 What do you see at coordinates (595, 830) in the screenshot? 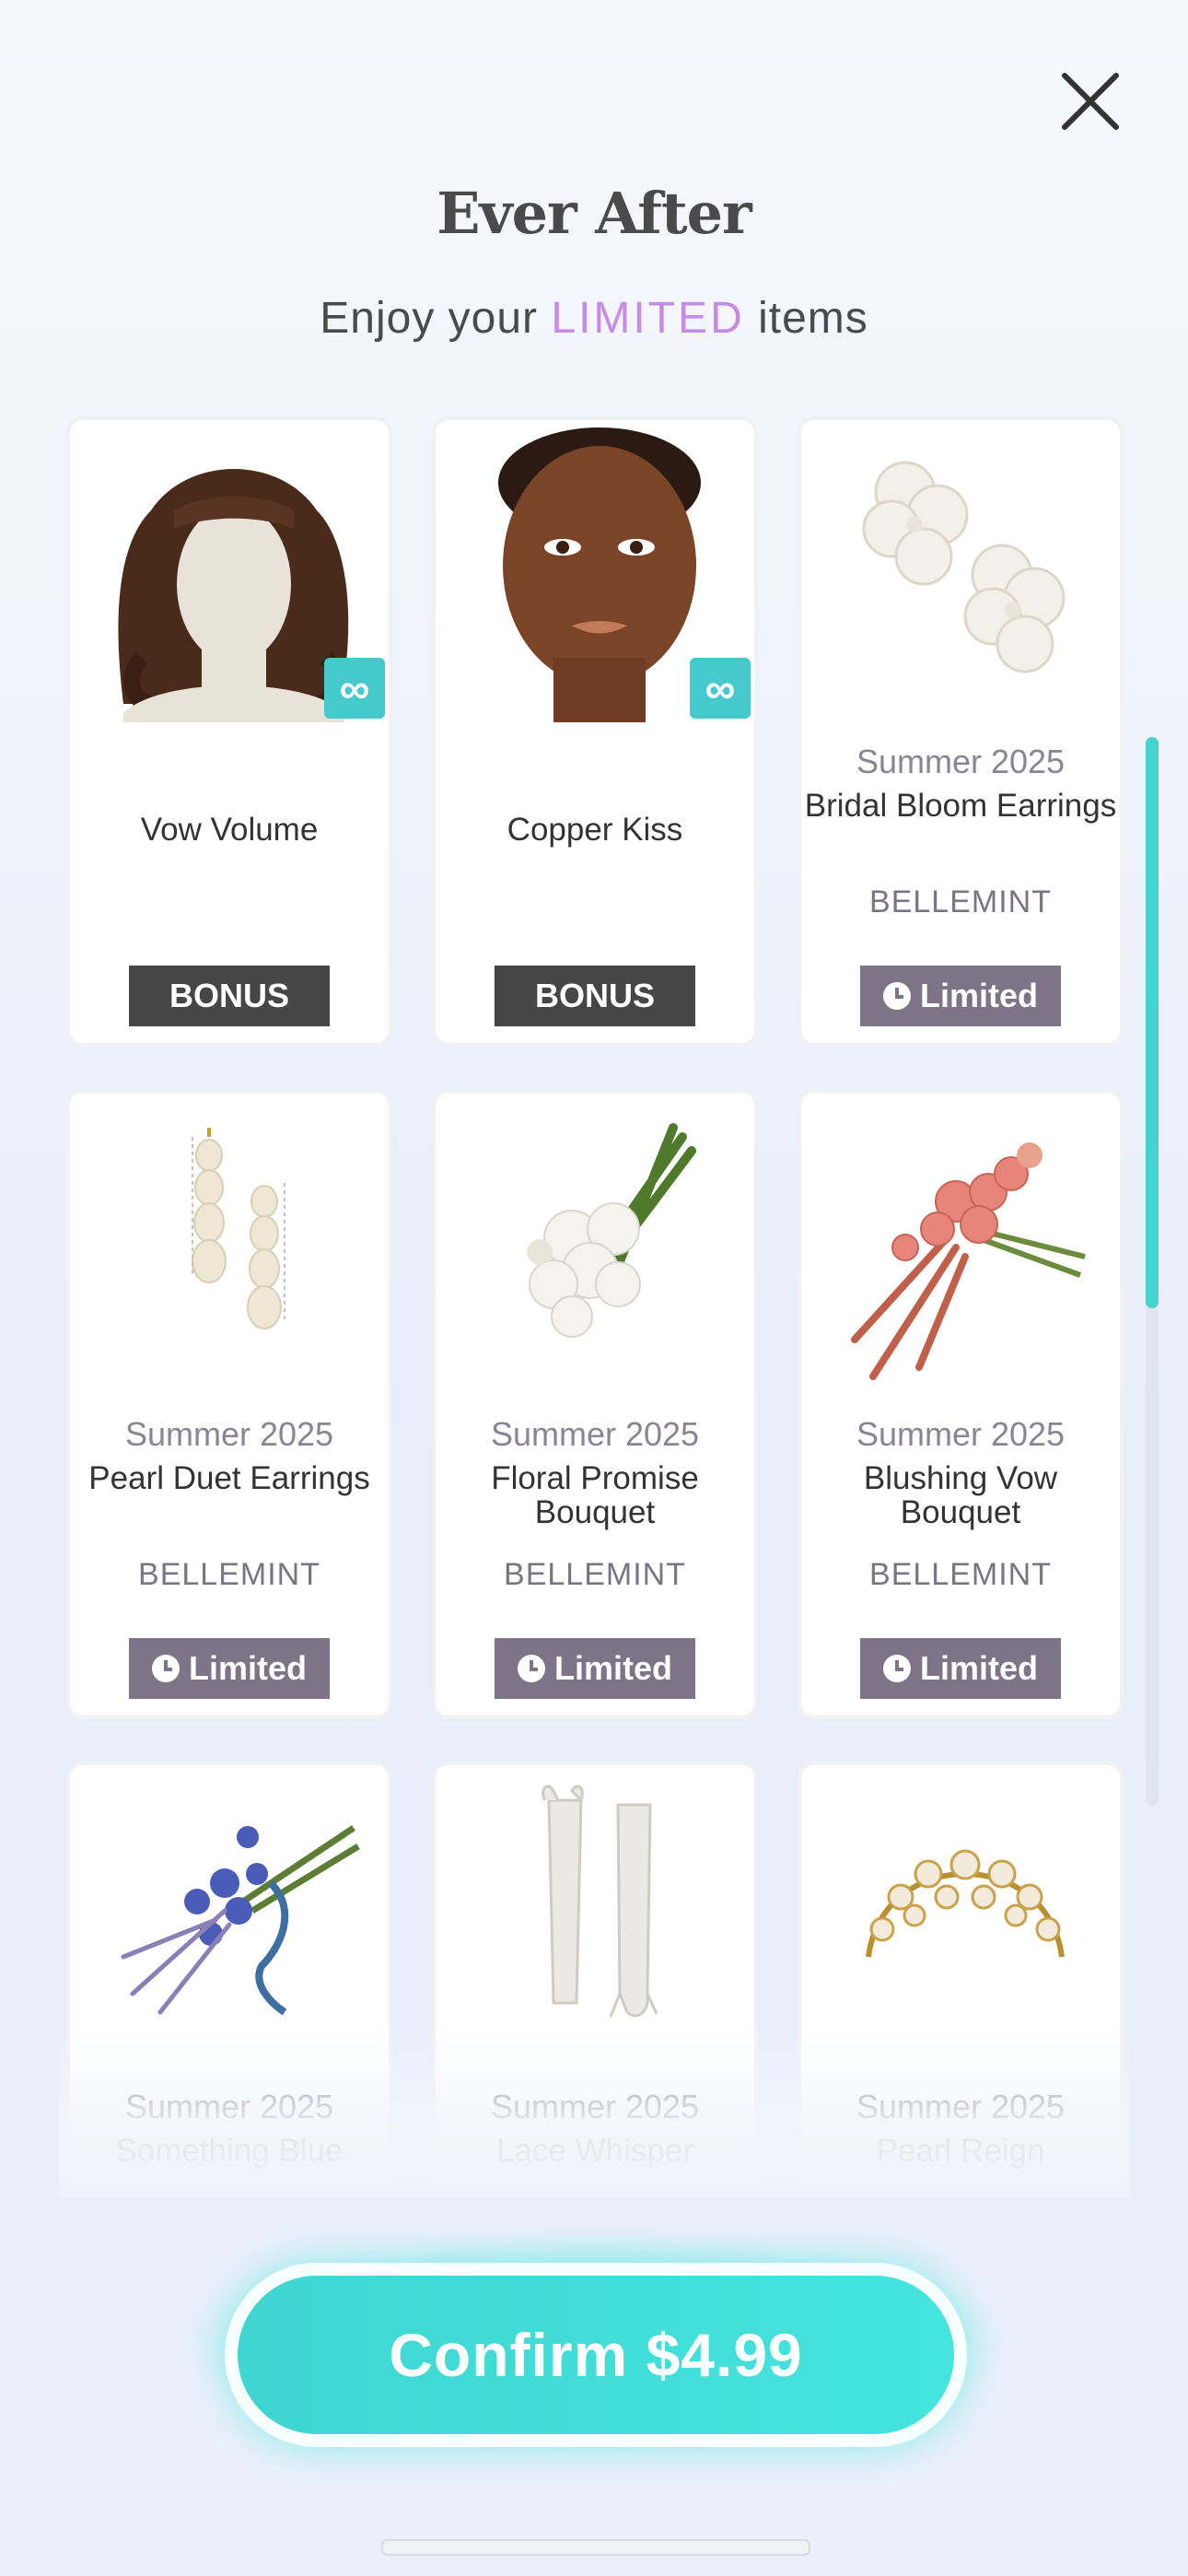
I see `item-name: Copper Kiss` at bounding box center [595, 830].